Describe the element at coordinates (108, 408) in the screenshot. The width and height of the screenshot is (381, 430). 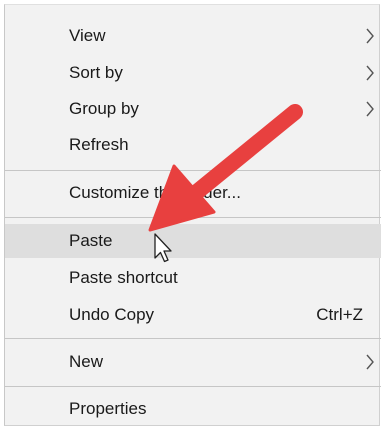
I see `menu-item-label: Properties` at that location.